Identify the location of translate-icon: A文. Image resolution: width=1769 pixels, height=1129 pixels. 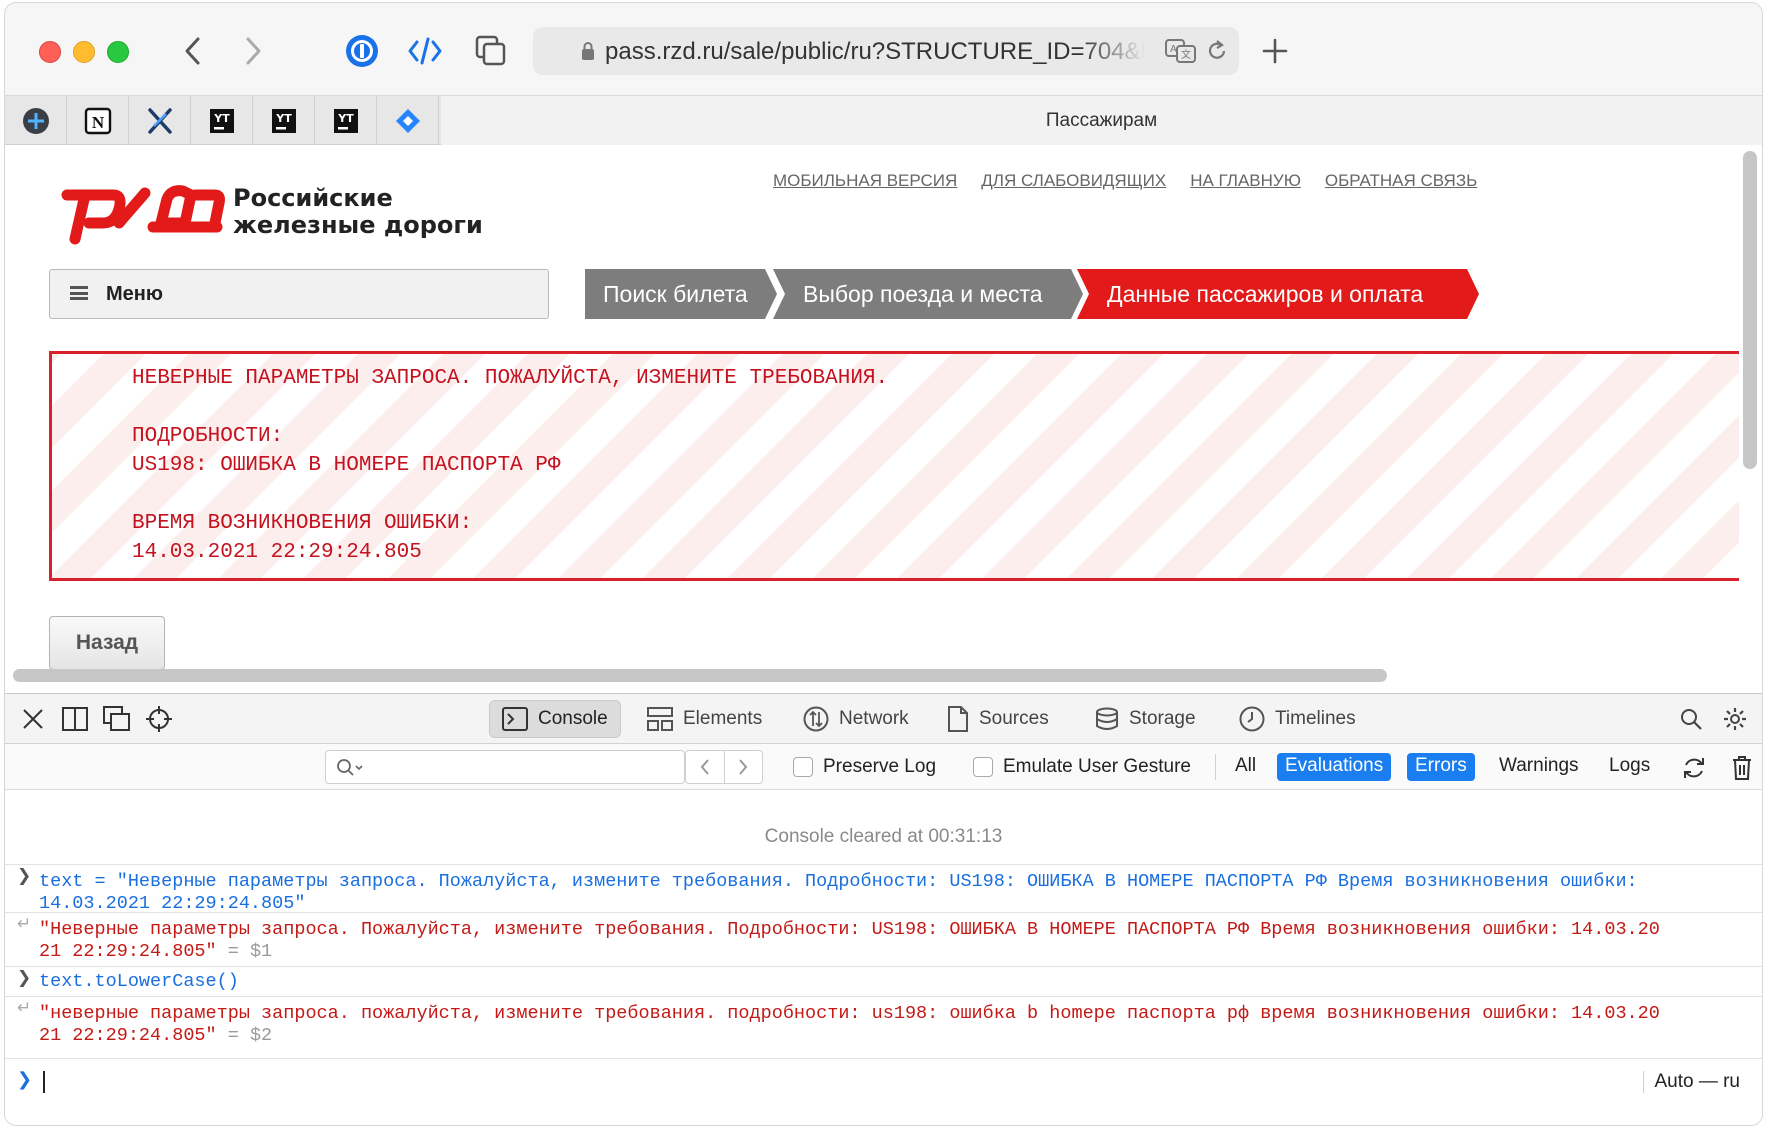
(1181, 51).